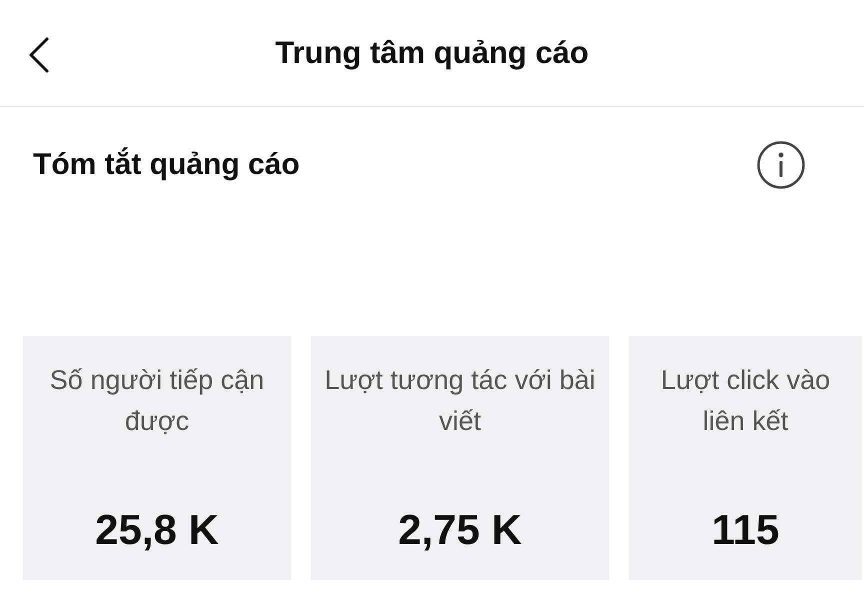 This screenshot has height=593, width=864. What do you see at coordinates (157, 530) in the screenshot?
I see `stat-value: 25,8 K` at bounding box center [157, 530].